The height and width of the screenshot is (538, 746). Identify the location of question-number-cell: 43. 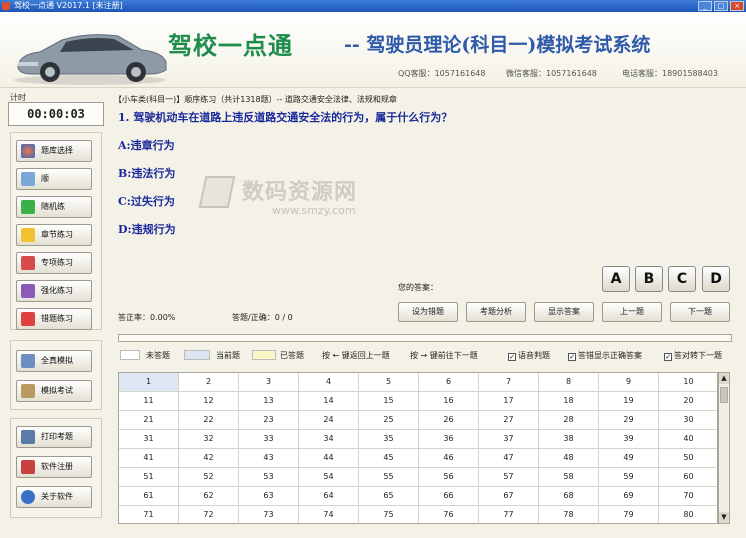
(269, 458).